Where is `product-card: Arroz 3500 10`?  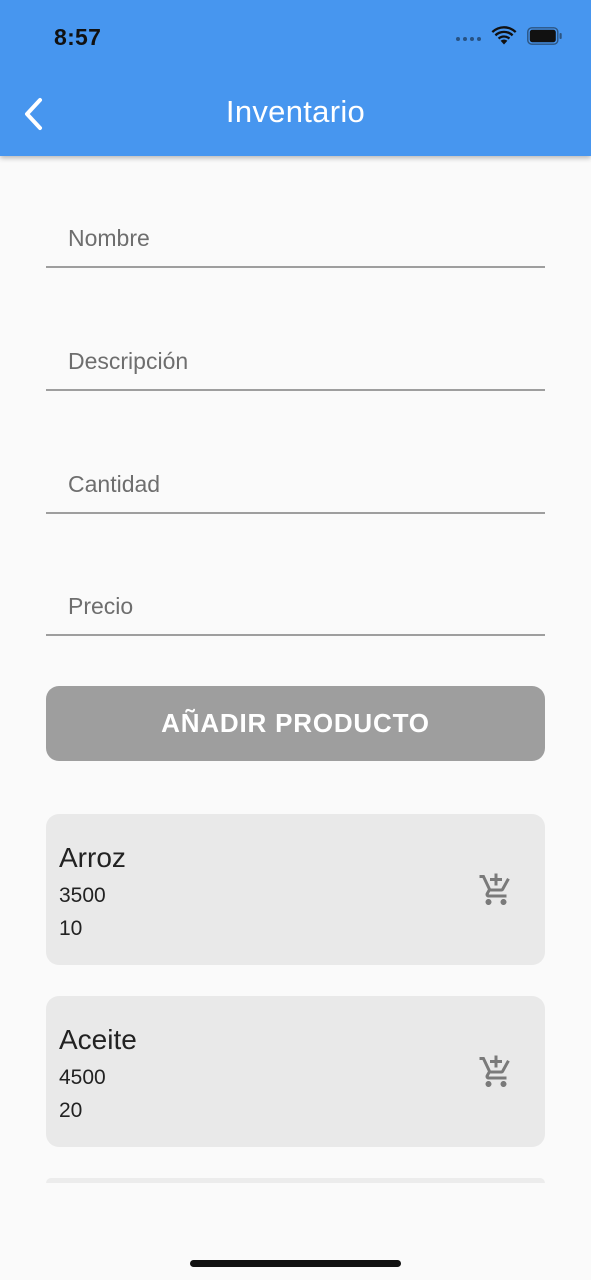
product-card: Arroz 3500 10 is located at coordinates (295, 889).